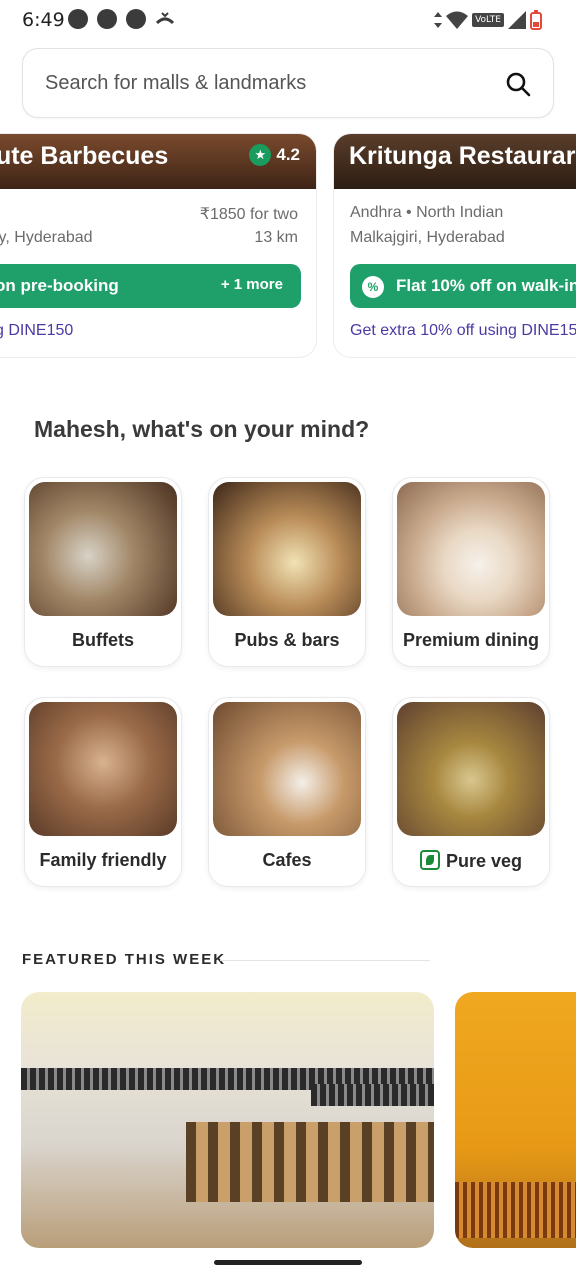 This screenshot has width=576, height=1280. Describe the element at coordinates (470, 640) in the screenshot. I see `category-label: Premium dining` at that location.